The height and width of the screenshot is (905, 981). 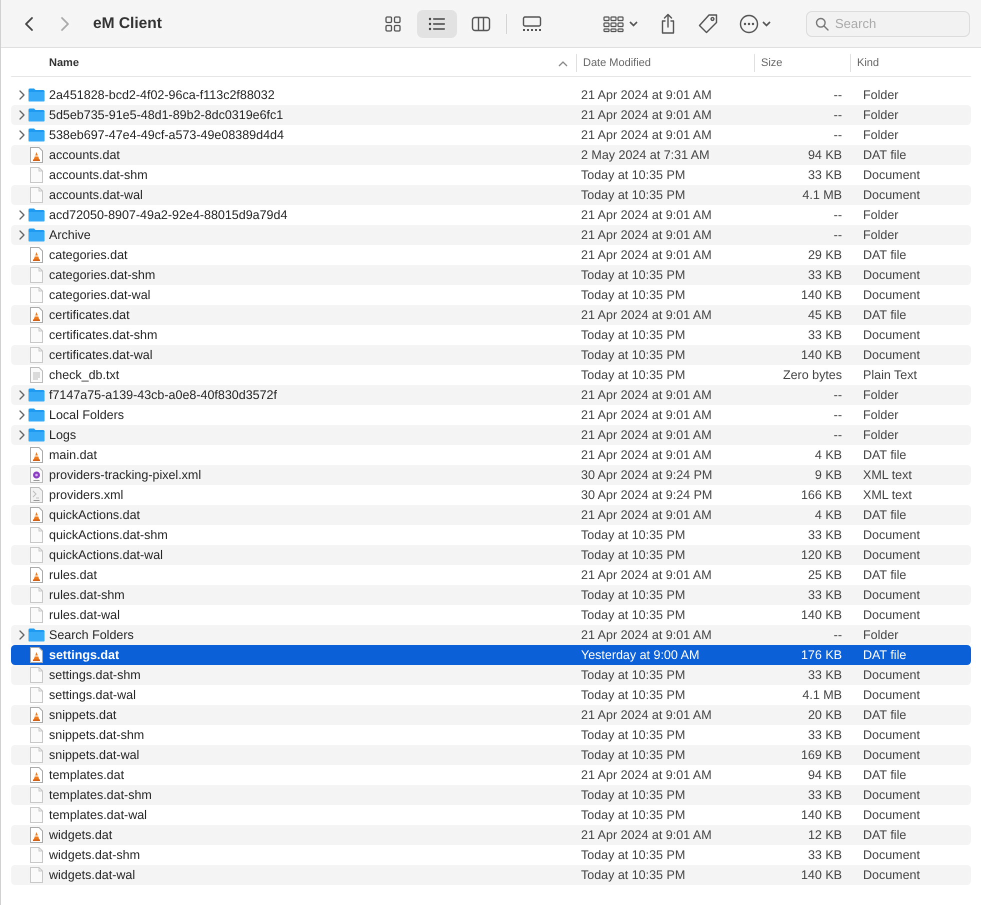 What do you see at coordinates (491, 775) in the screenshot?
I see `file-row: templates.dat 21 Apr 2024 at 9:01 AM 94 KB DAT file` at bounding box center [491, 775].